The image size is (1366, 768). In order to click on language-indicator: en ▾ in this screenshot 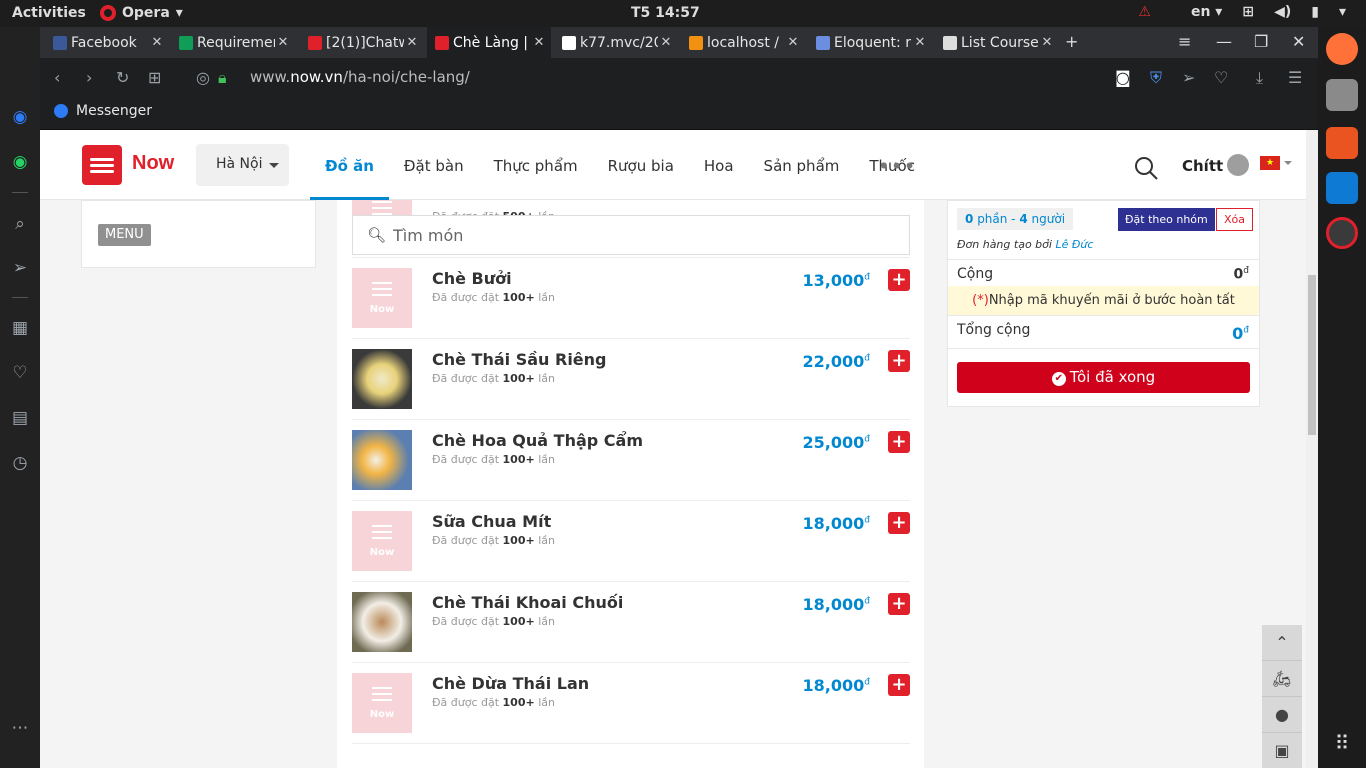, I will do `click(1206, 12)`.